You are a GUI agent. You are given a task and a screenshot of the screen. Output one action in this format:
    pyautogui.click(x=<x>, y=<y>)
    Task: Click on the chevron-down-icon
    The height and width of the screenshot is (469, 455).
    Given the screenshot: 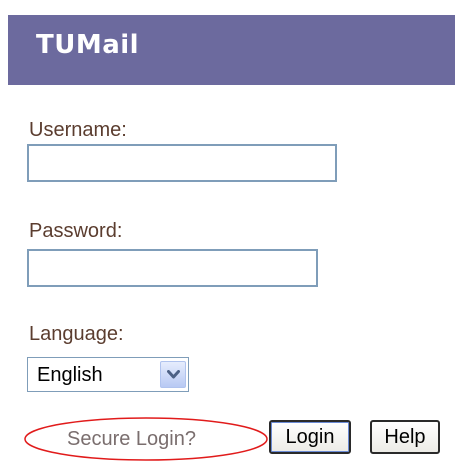 What is the action you would take?
    pyautogui.click(x=173, y=374)
    